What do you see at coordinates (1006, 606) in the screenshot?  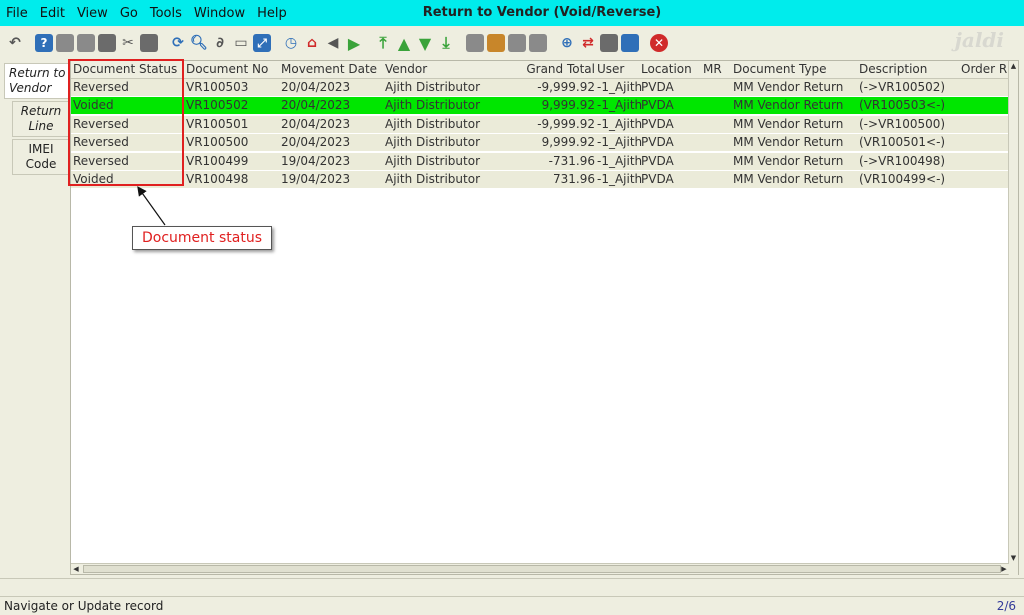 I see `record-count: 2/6` at bounding box center [1006, 606].